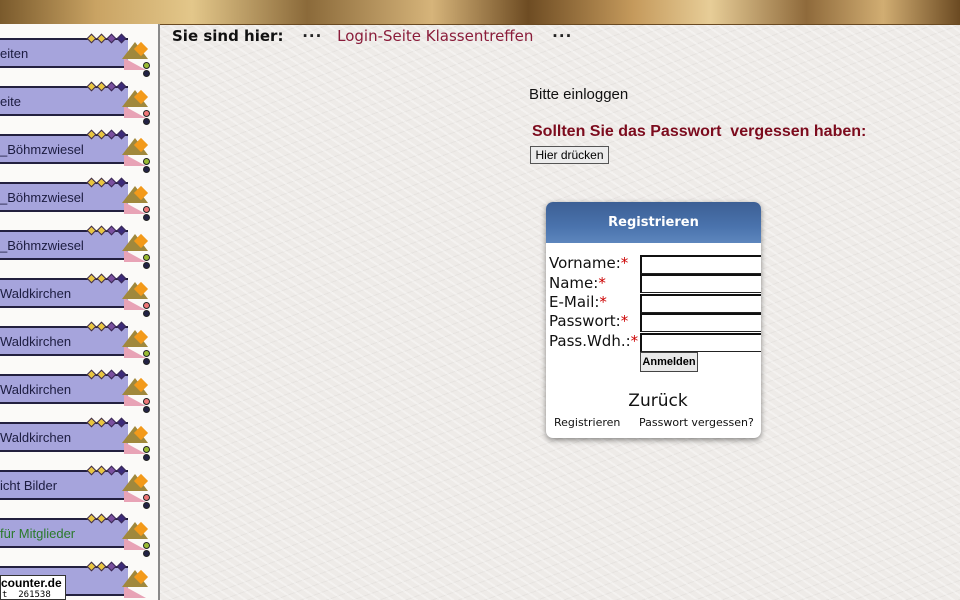  Describe the element at coordinates (77, 103) in the screenshot. I see `sidebar-item: eite` at that location.